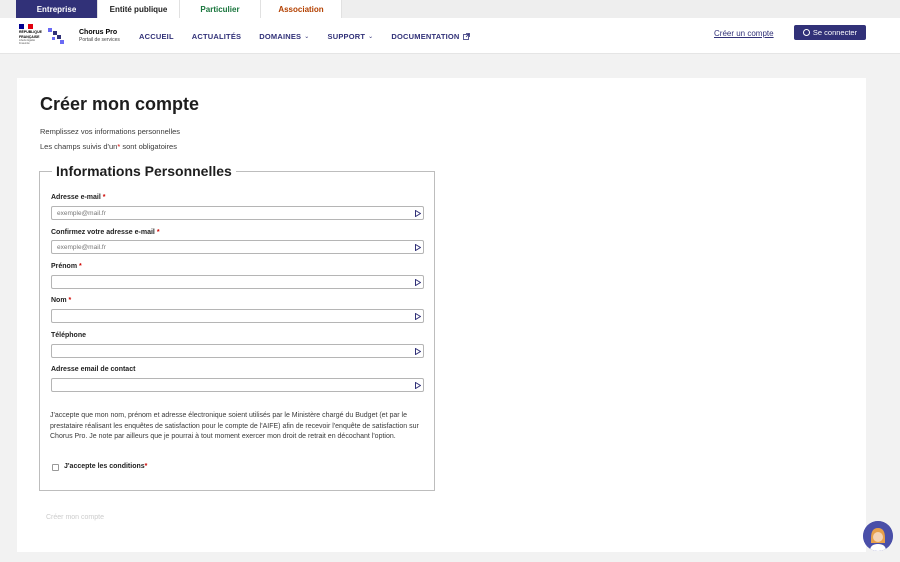 This screenshot has width=900, height=562. I want to click on confirm-email-label: Confirmez votre adresse e-mail *, so click(105, 232).